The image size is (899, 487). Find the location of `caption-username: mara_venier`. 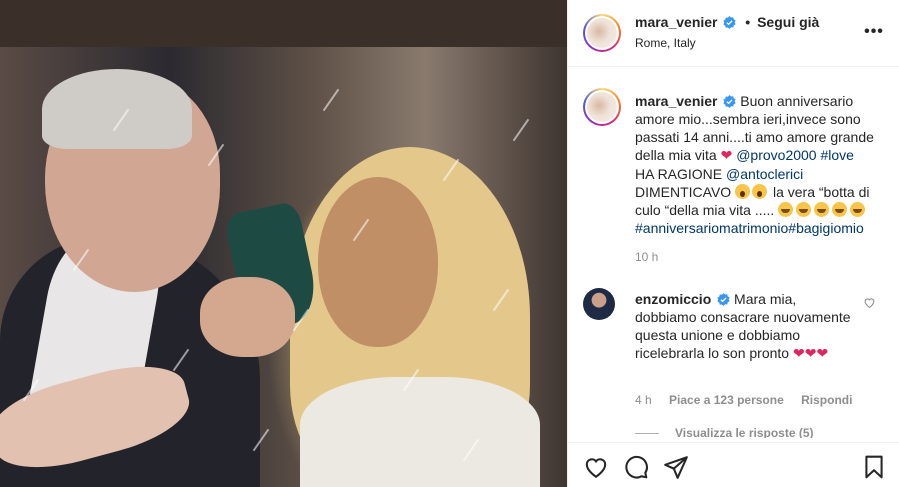

caption-username: mara_venier is located at coordinates (676, 101).